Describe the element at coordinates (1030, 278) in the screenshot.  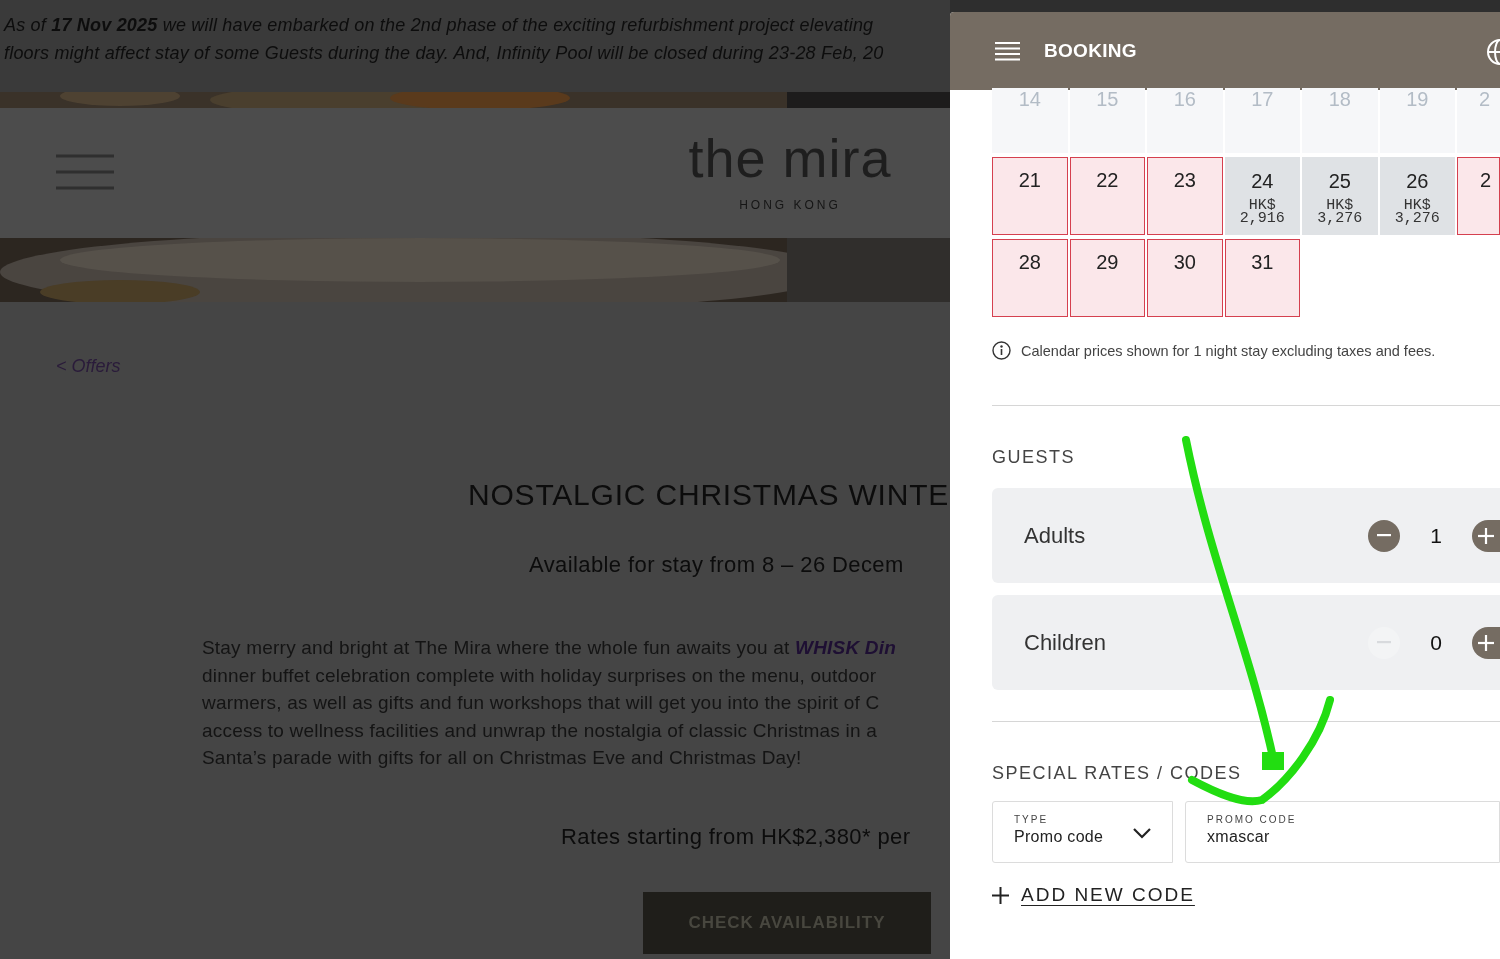
I see `calendar-day-button: 28` at that location.